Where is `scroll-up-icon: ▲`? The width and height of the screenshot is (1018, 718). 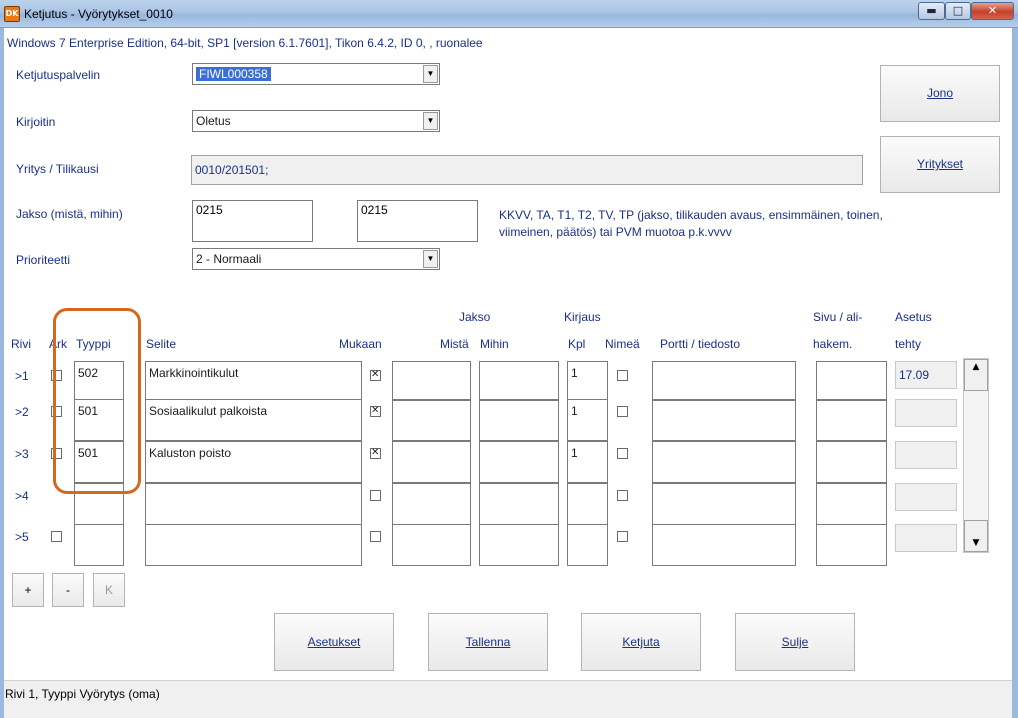 scroll-up-icon: ▲ is located at coordinates (976, 375).